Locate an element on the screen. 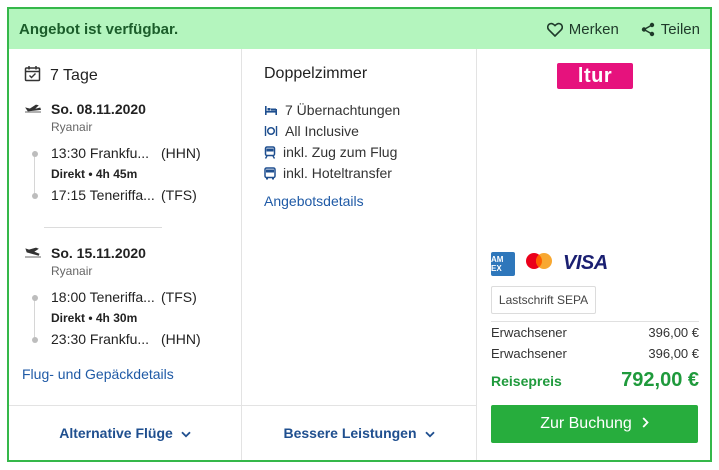 The width and height of the screenshot is (719, 470). share-button: Teilen is located at coordinates (670, 29).